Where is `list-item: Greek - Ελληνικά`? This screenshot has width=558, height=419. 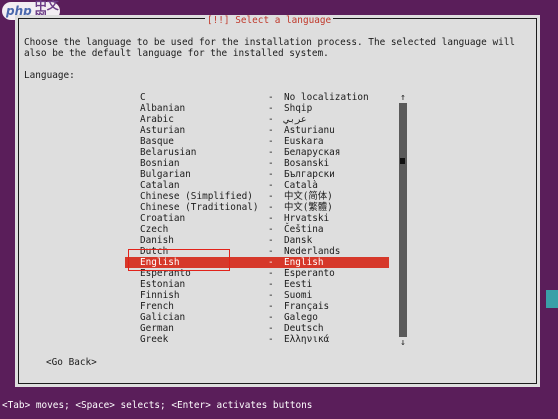 list-item: Greek - Ελληνικά is located at coordinates (257, 339).